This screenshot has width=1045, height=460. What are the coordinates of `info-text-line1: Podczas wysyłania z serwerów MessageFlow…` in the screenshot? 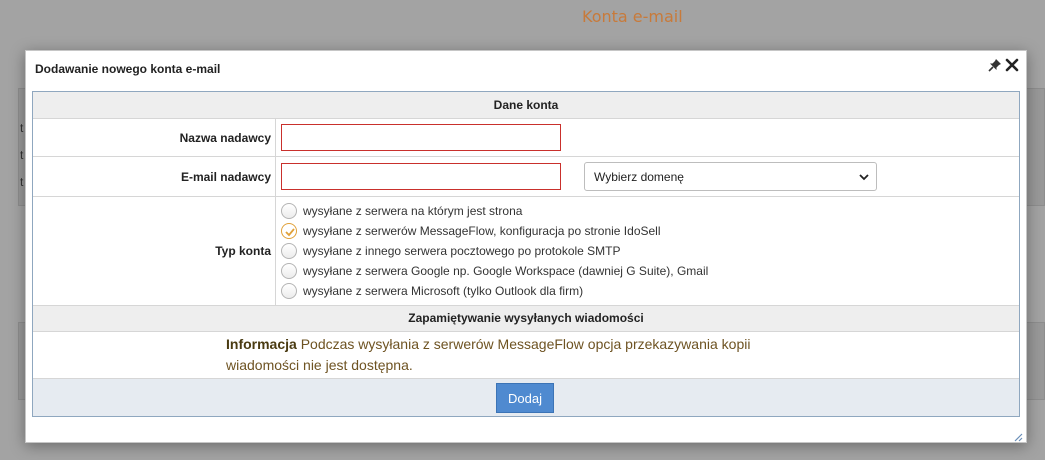 It's located at (525, 344).